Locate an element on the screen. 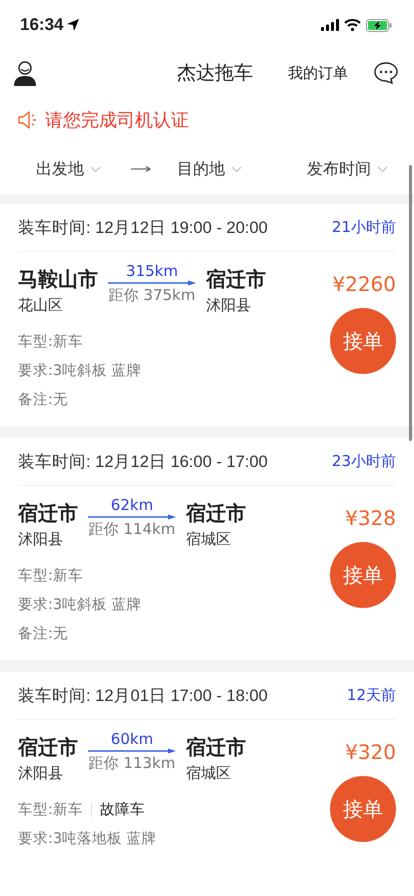 The height and width of the screenshot is (896, 414). posted-time: 21小时前 is located at coordinates (364, 227).